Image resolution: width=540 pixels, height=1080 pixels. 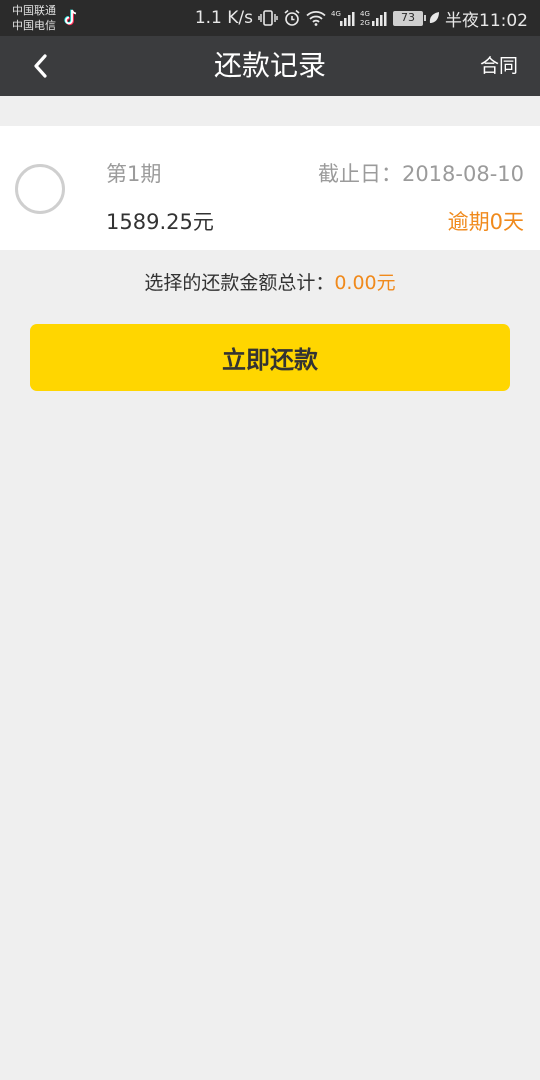 I want to click on svg-text: 2G, so click(x=365, y=23).